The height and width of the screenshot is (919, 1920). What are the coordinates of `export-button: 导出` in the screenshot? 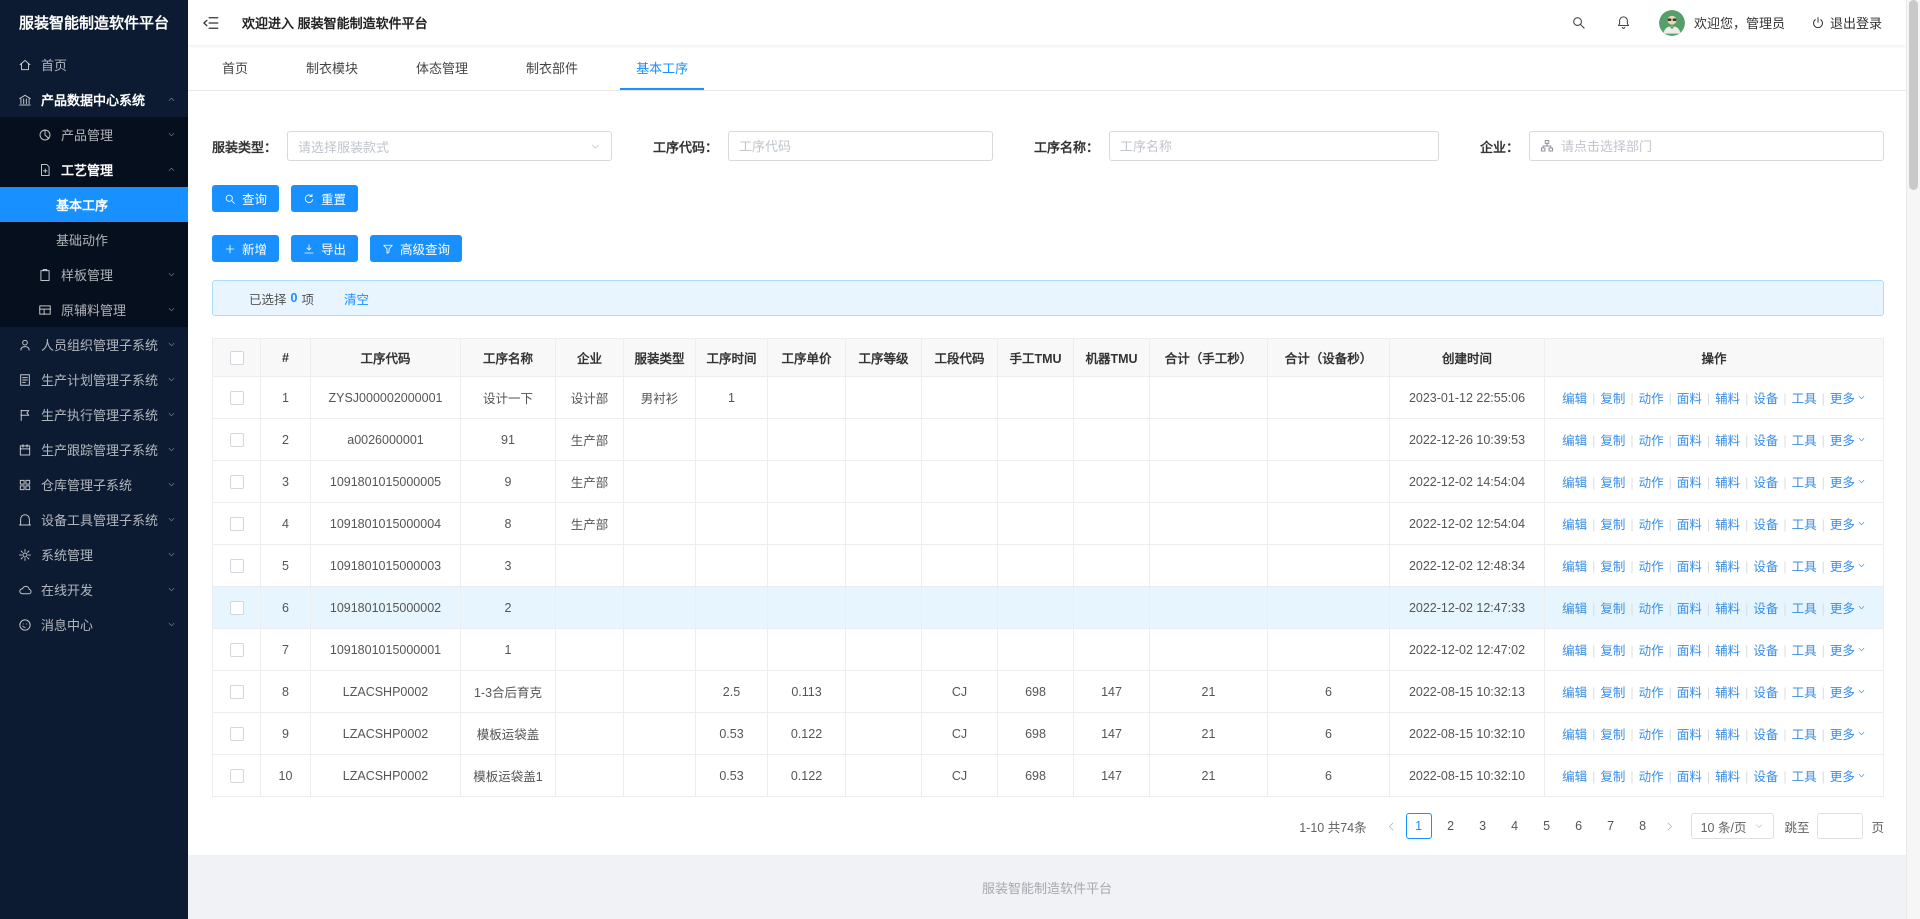 It's located at (325, 248).